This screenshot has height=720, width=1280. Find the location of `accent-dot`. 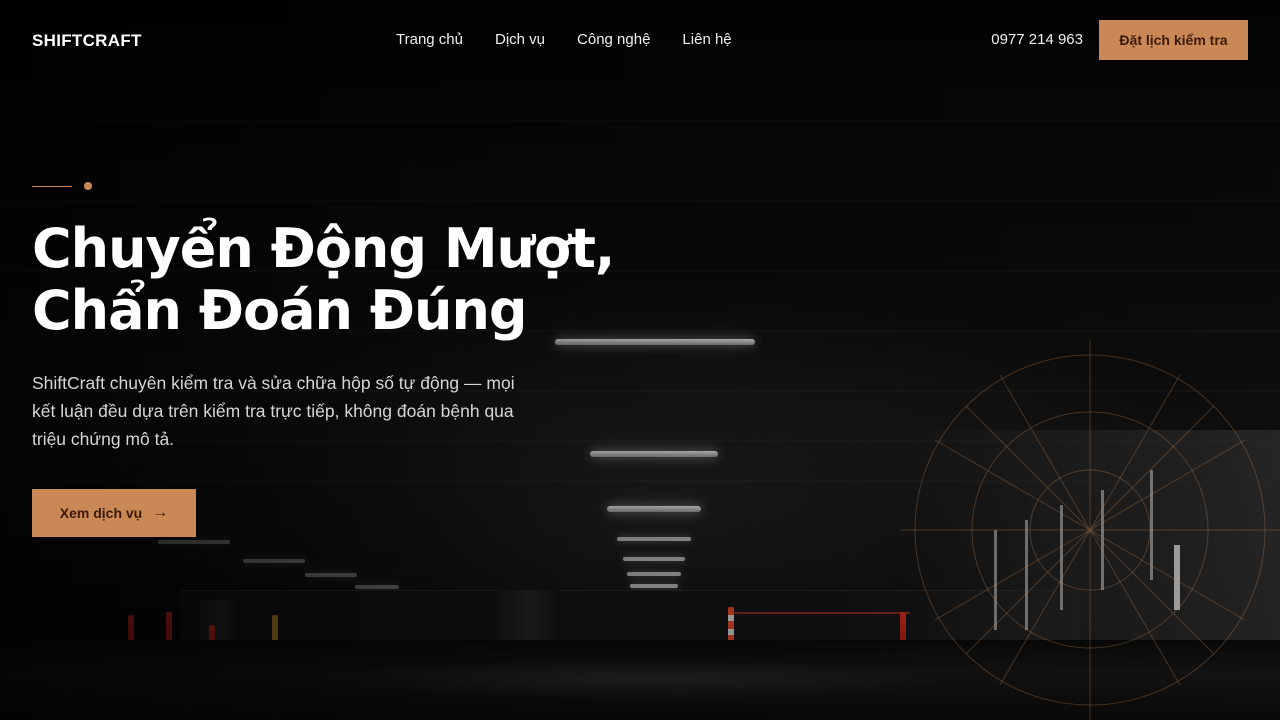

accent-dot is located at coordinates (88, 186).